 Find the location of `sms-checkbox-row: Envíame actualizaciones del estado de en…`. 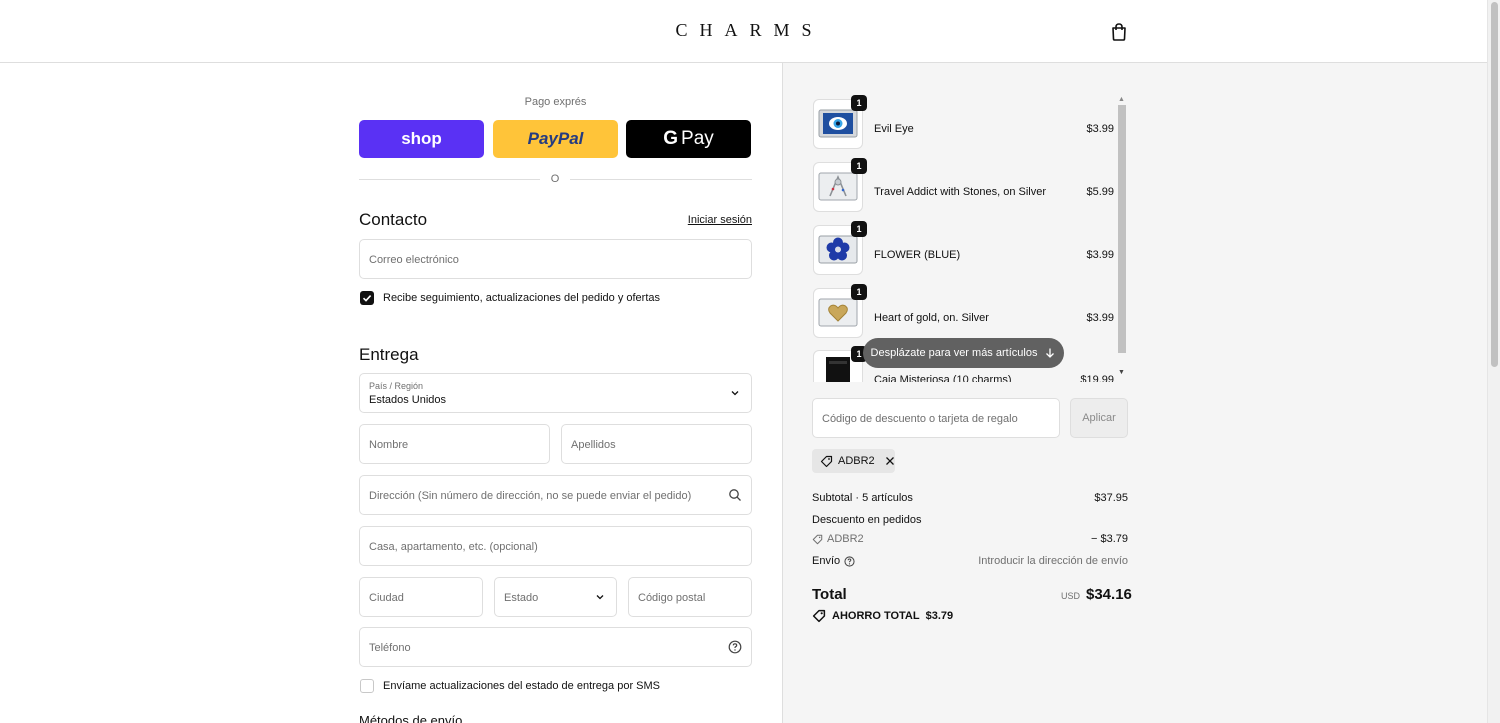

sms-checkbox-row: Envíame actualizaciones del estado de en… is located at coordinates (510, 686).